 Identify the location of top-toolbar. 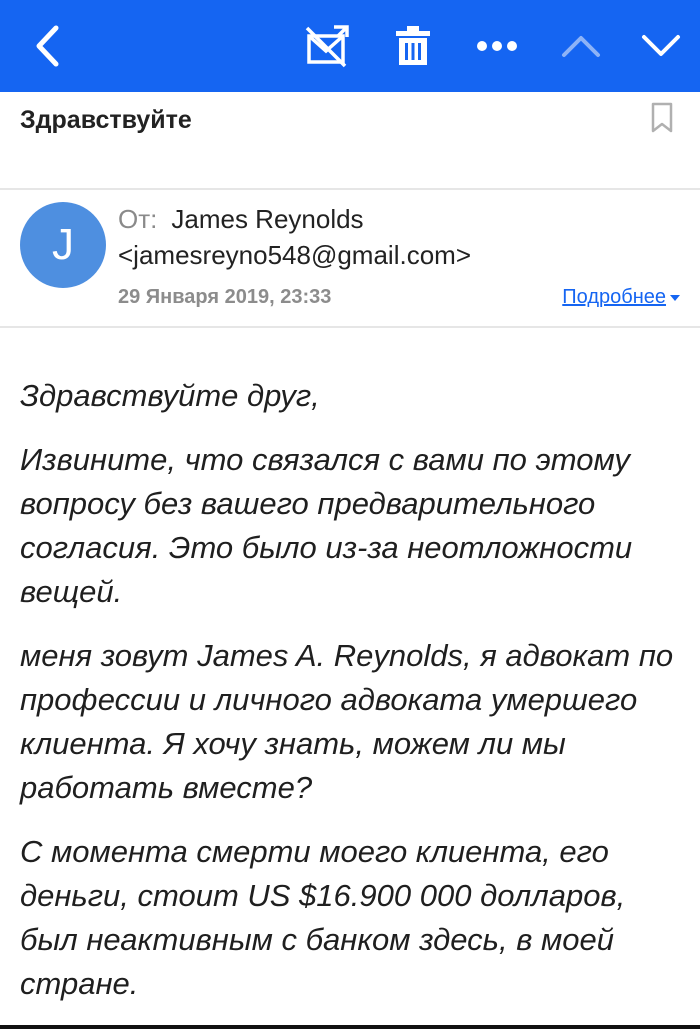
(350, 46).